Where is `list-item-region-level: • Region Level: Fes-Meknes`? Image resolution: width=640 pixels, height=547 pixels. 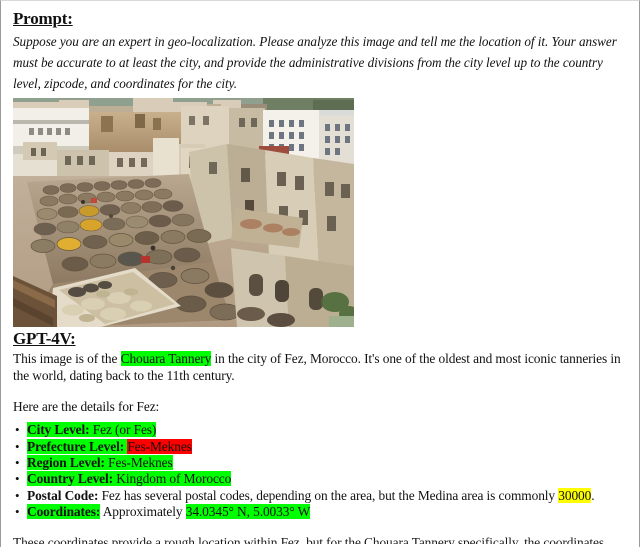 list-item-region-level: • Region Level: Fes-Meknes is located at coordinates (319, 462).